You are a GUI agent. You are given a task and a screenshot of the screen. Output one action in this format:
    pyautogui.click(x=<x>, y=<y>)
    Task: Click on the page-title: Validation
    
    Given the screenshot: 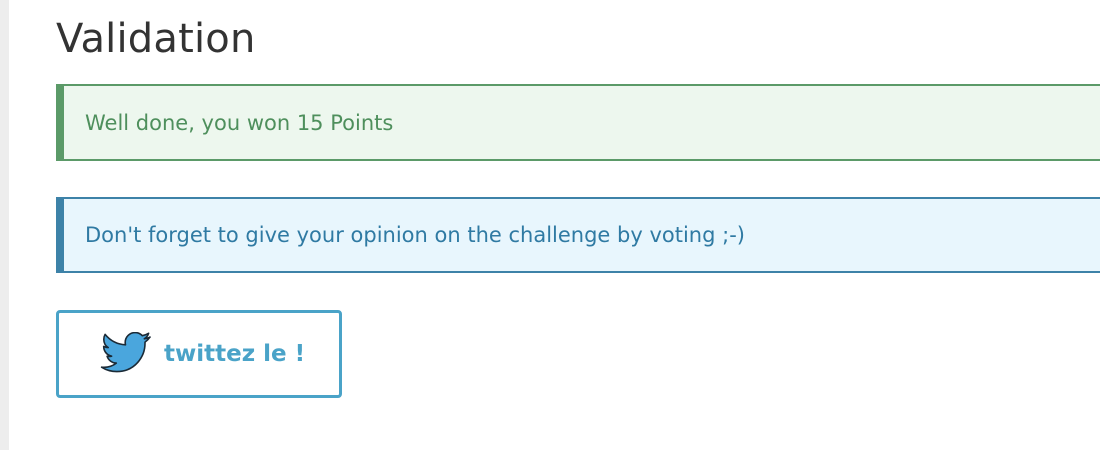 What is the action you would take?
    pyautogui.click(x=156, y=39)
    